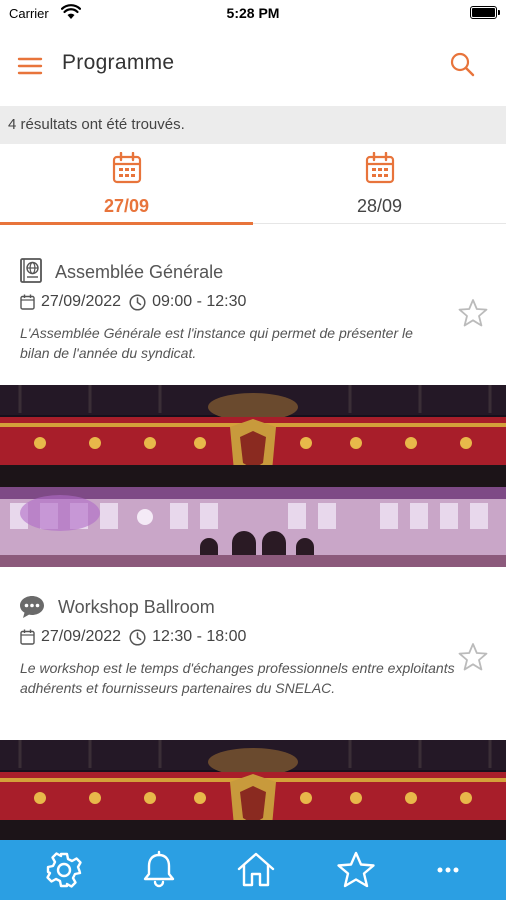 The image size is (506, 900). What do you see at coordinates (356, 870) in the screenshot?
I see `star-icon` at bounding box center [356, 870].